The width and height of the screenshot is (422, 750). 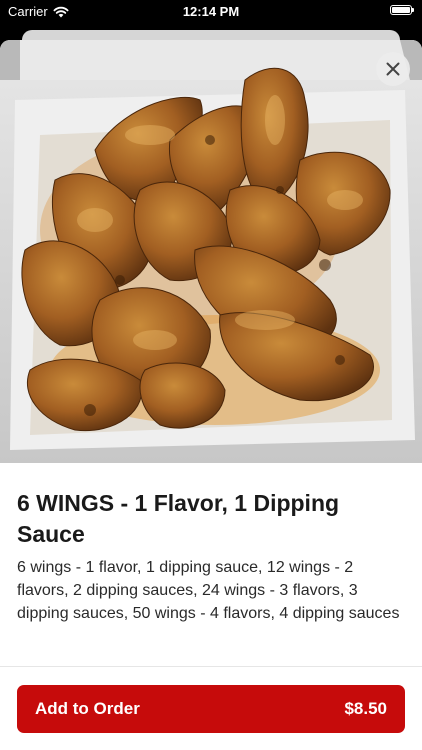 I want to click on status-time: 12:14 PM, so click(x=211, y=11).